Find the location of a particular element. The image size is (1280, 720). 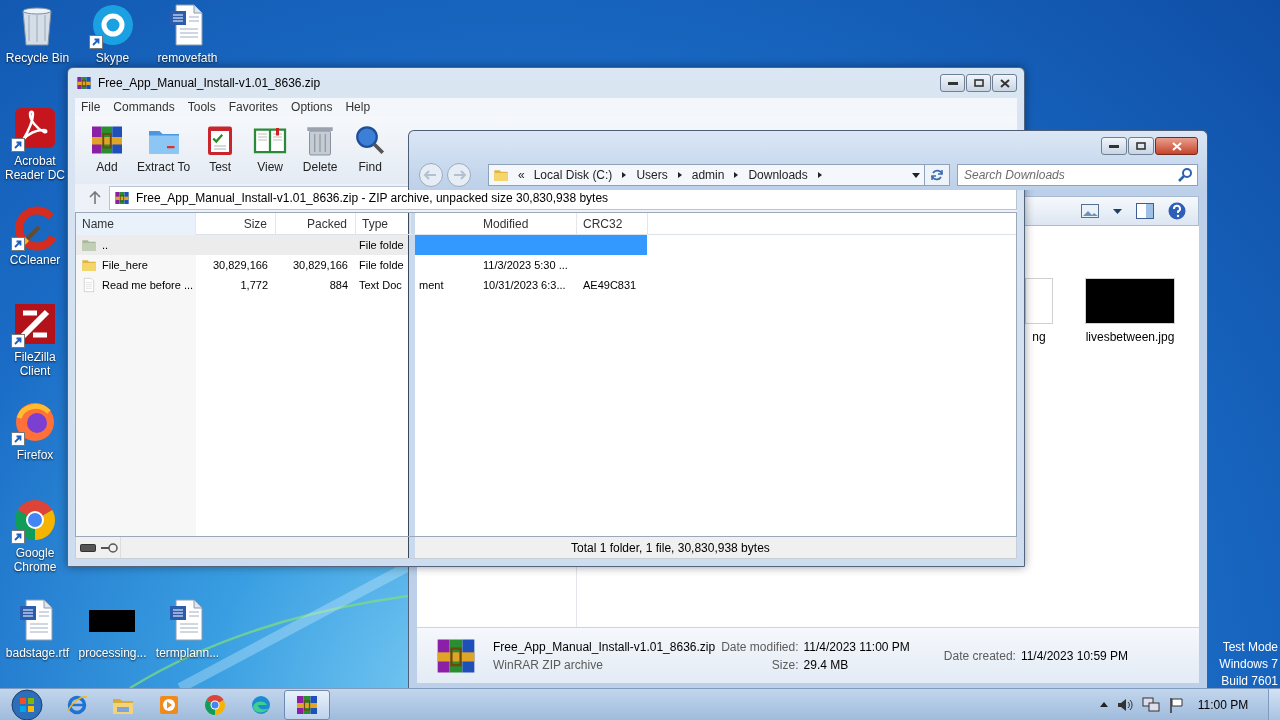

desktop-shortcut: Acrobat Reader DC is located at coordinates (35, 143).